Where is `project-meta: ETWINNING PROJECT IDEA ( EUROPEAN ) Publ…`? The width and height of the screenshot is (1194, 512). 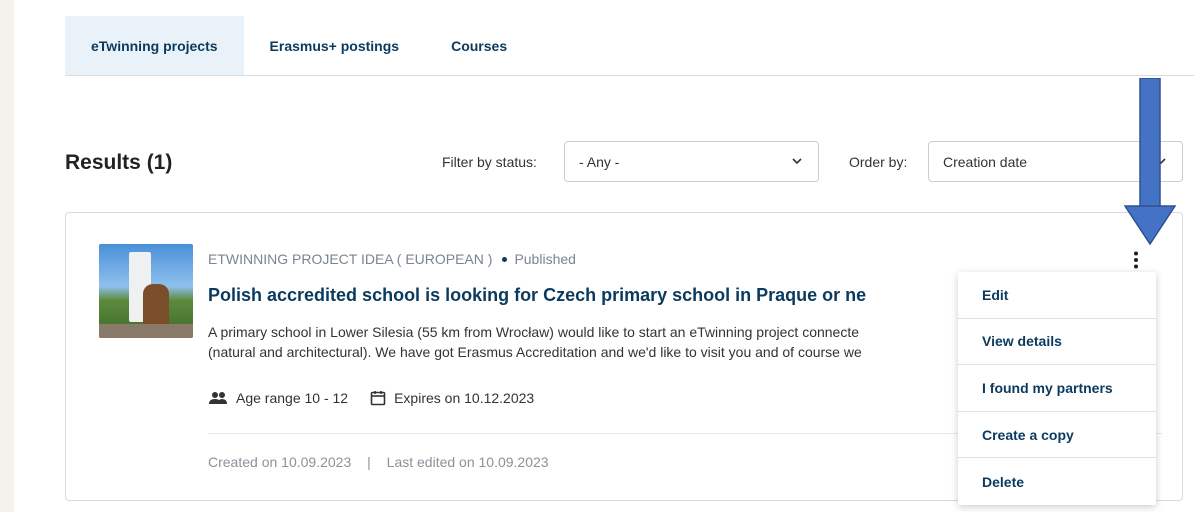
project-meta: ETWINNING PROJECT IDEA ( EUROPEAN ) Publ… is located at coordinates (392, 259).